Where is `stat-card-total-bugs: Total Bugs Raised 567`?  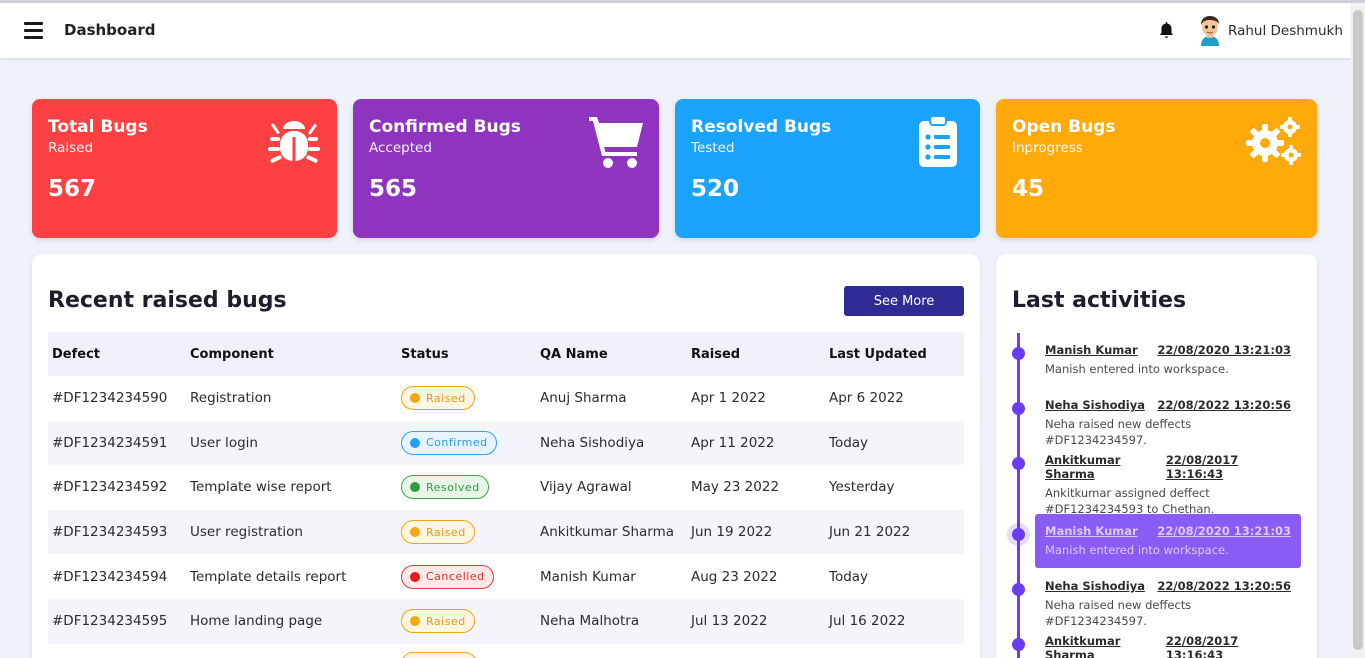
stat-card-total-bugs: Total Bugs Raised 567 is located at coordinates (184, 168).